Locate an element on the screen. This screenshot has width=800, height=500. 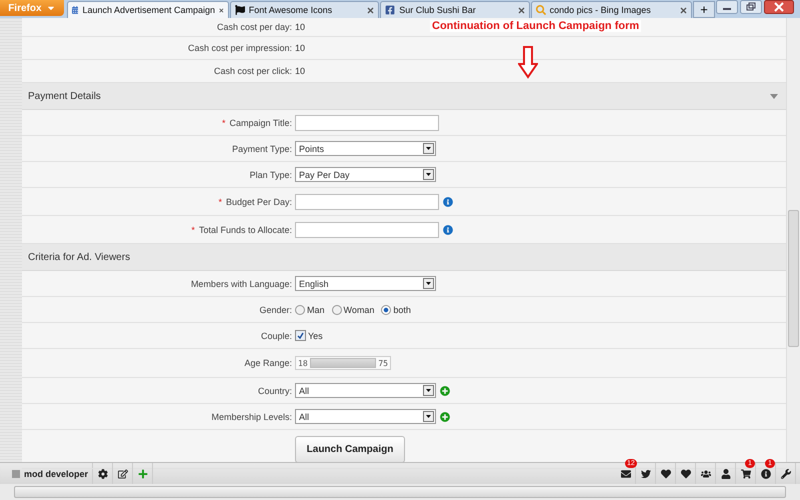
minimize-icon is located at coordinates (727, 7).